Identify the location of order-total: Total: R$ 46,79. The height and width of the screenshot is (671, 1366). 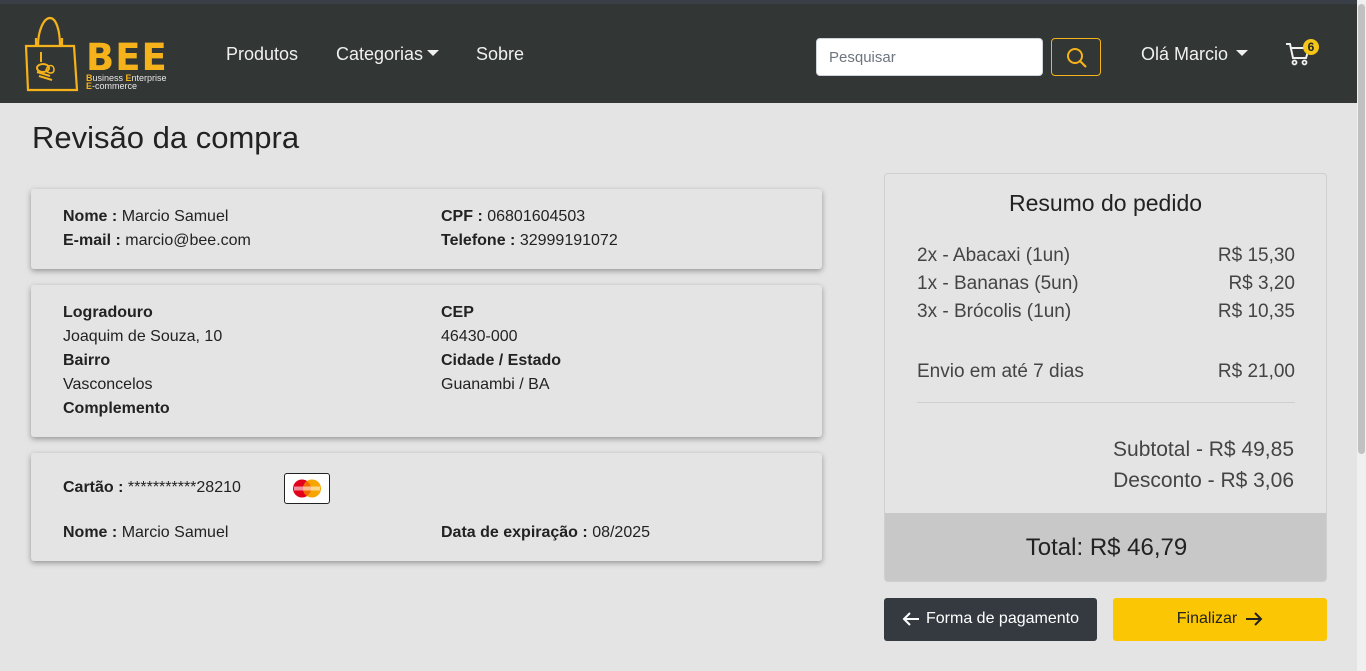
(1106, 547).